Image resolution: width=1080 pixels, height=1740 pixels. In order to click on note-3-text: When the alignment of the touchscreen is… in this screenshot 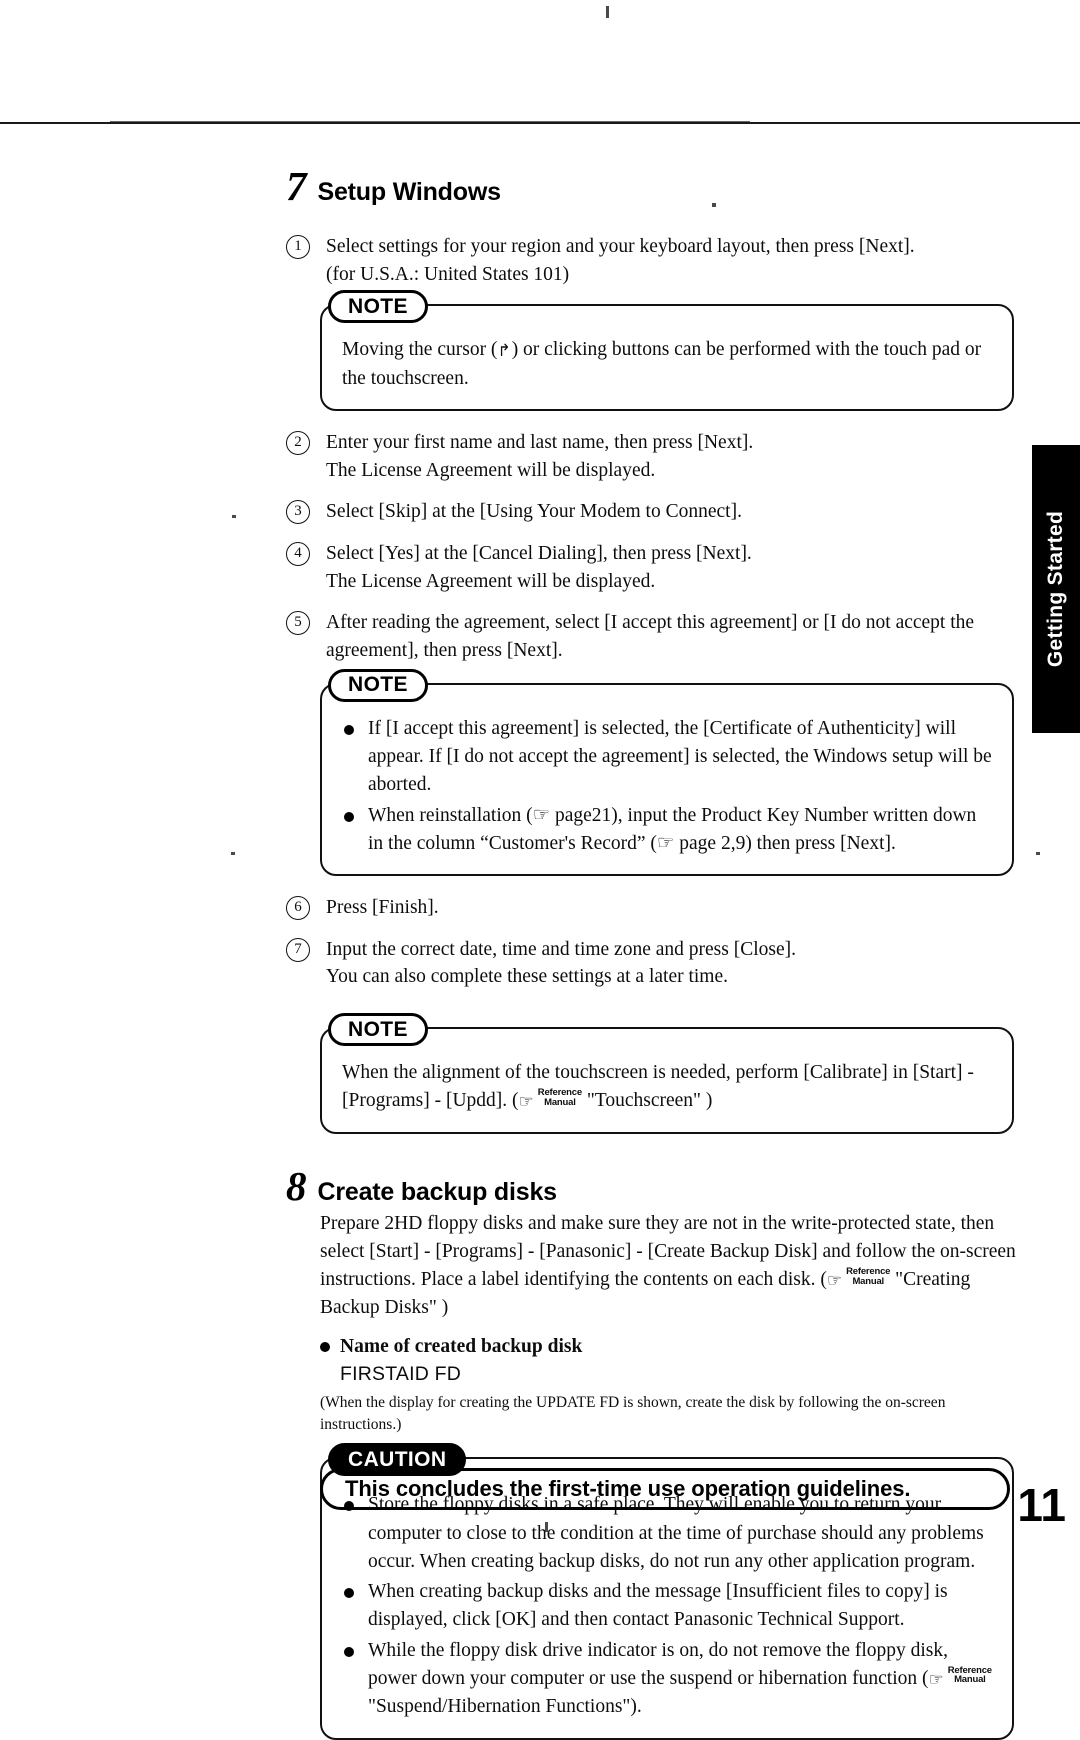, I will do `click(668, 1087)`.